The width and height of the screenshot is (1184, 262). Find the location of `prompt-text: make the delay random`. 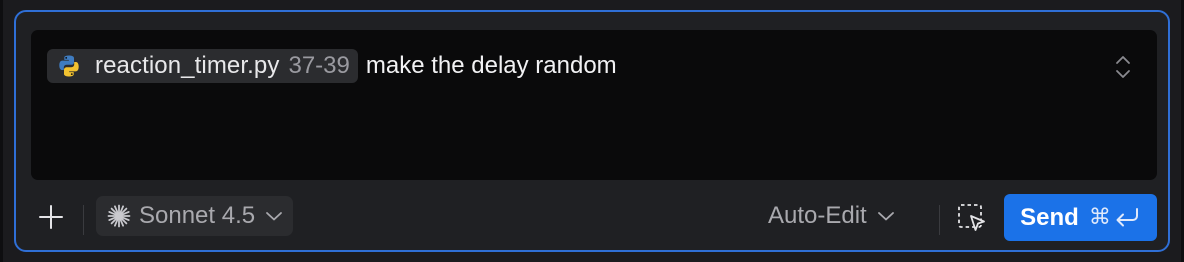

prompt-text: make the delay random is located at coordinates (491, 65).